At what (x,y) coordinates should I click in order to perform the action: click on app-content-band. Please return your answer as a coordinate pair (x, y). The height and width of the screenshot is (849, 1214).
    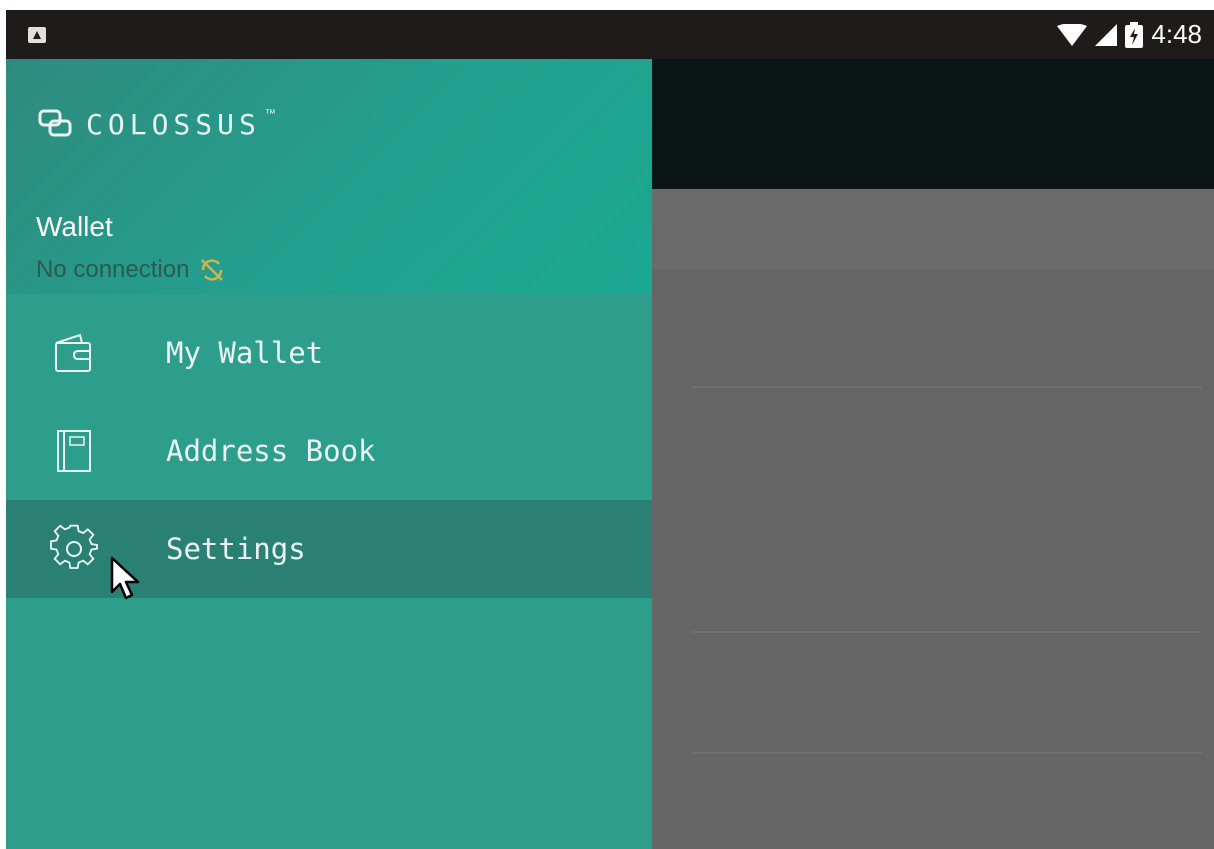
    Looking at the image, I should click on (933, 229).